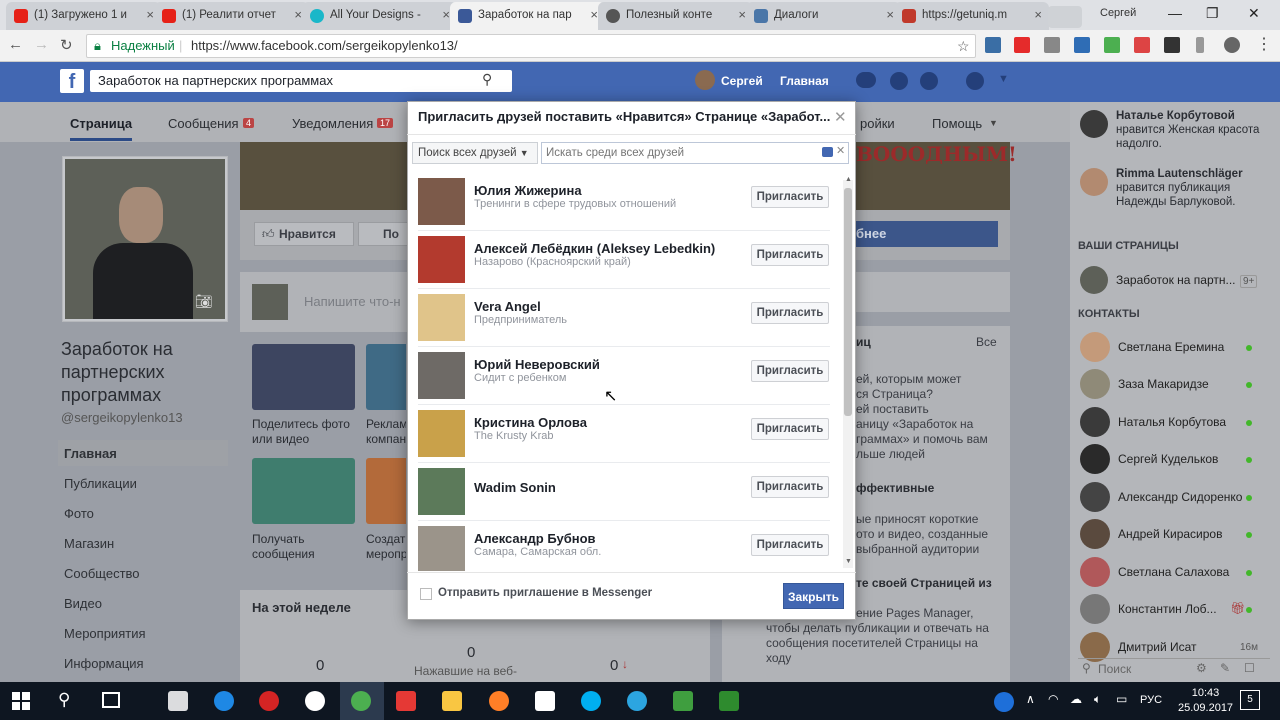 This screenshot has height=720, width=1280. I want to click on tab-notifications: Уведомления, so click(332, 123).